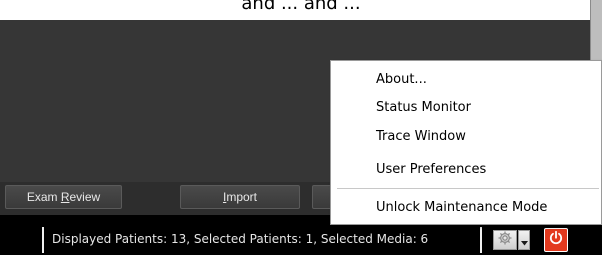  I want to click on settings-button, so click(505, 240).